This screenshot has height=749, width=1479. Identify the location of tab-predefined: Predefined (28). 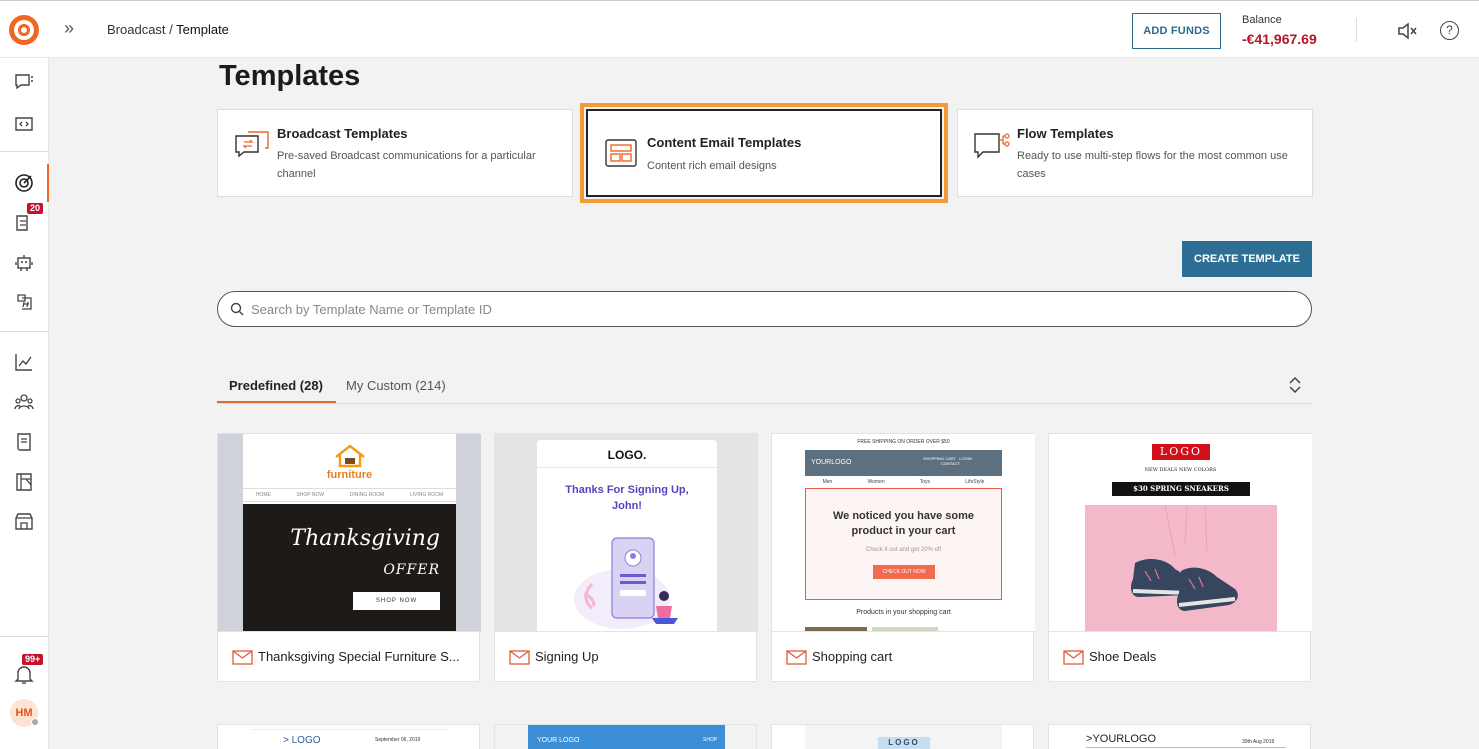
(276, 385).